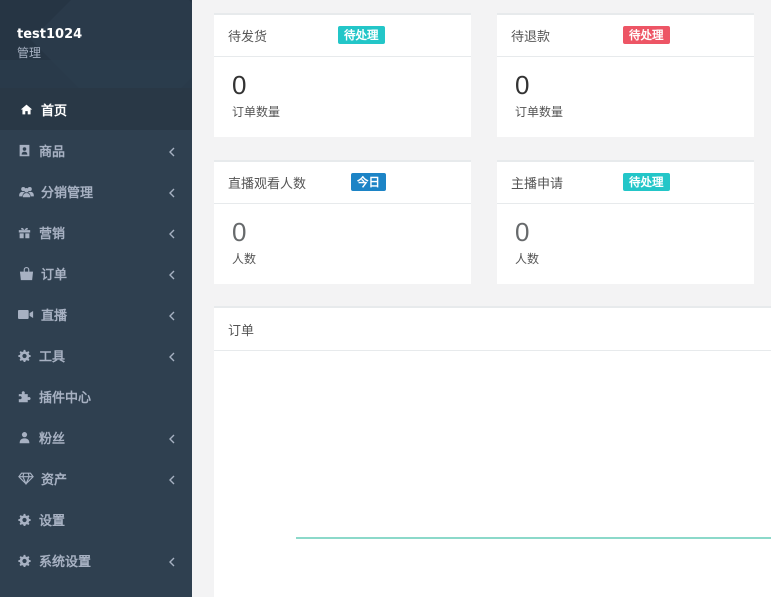 The image size is (771, 597). Describe the element at coordinates (342, 183) in the screenshot. I see `card-header: 直播观看人数 今日` at that location.